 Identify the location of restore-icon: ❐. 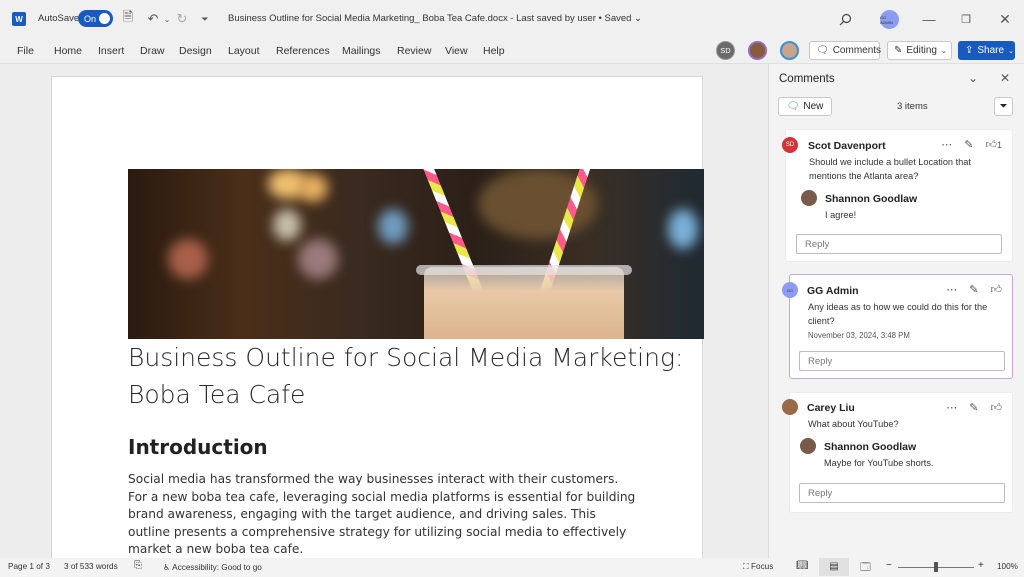
(966, 19).